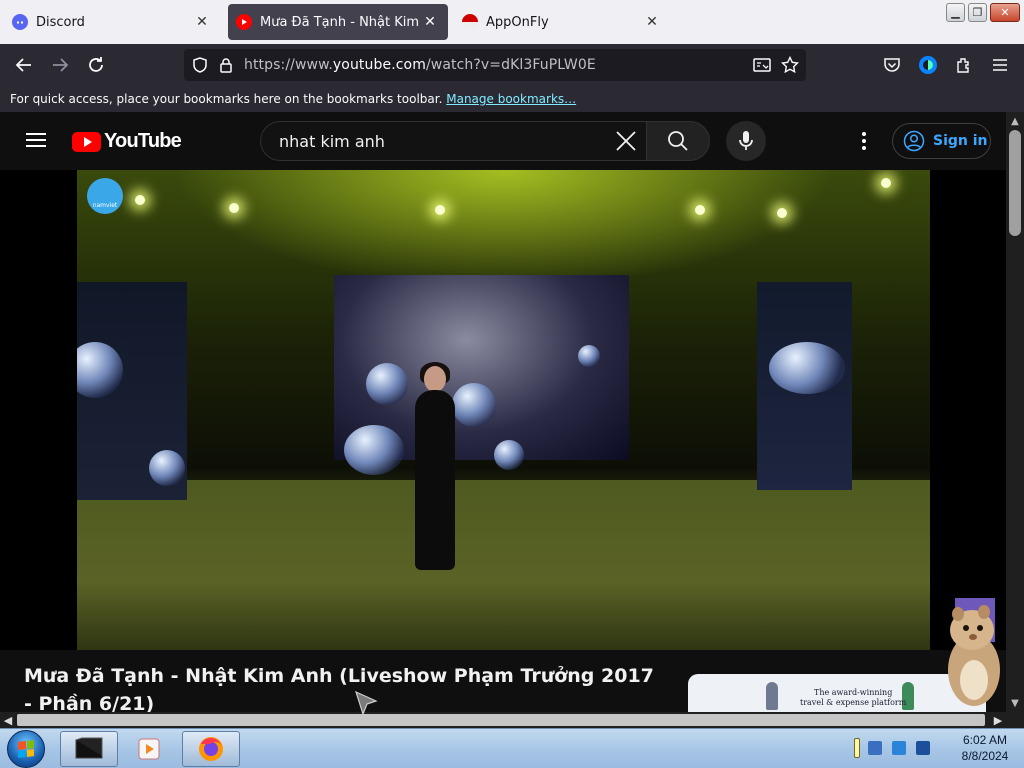 Image resolution: width=1024 pixels, height=768 pixels. What do you see at coordinates (226, 65) in the screenshot?
I see `lock-icon` at bounding box center [226, 65].